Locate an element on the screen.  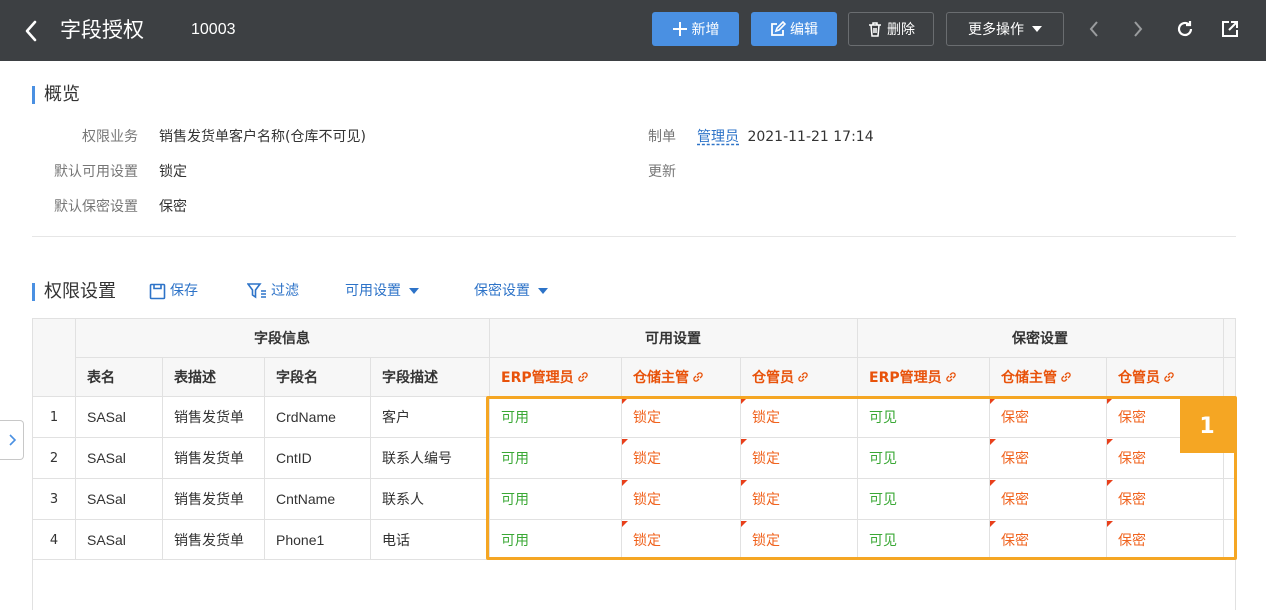
add-button: 新增 is located at coordinates (695, 29).